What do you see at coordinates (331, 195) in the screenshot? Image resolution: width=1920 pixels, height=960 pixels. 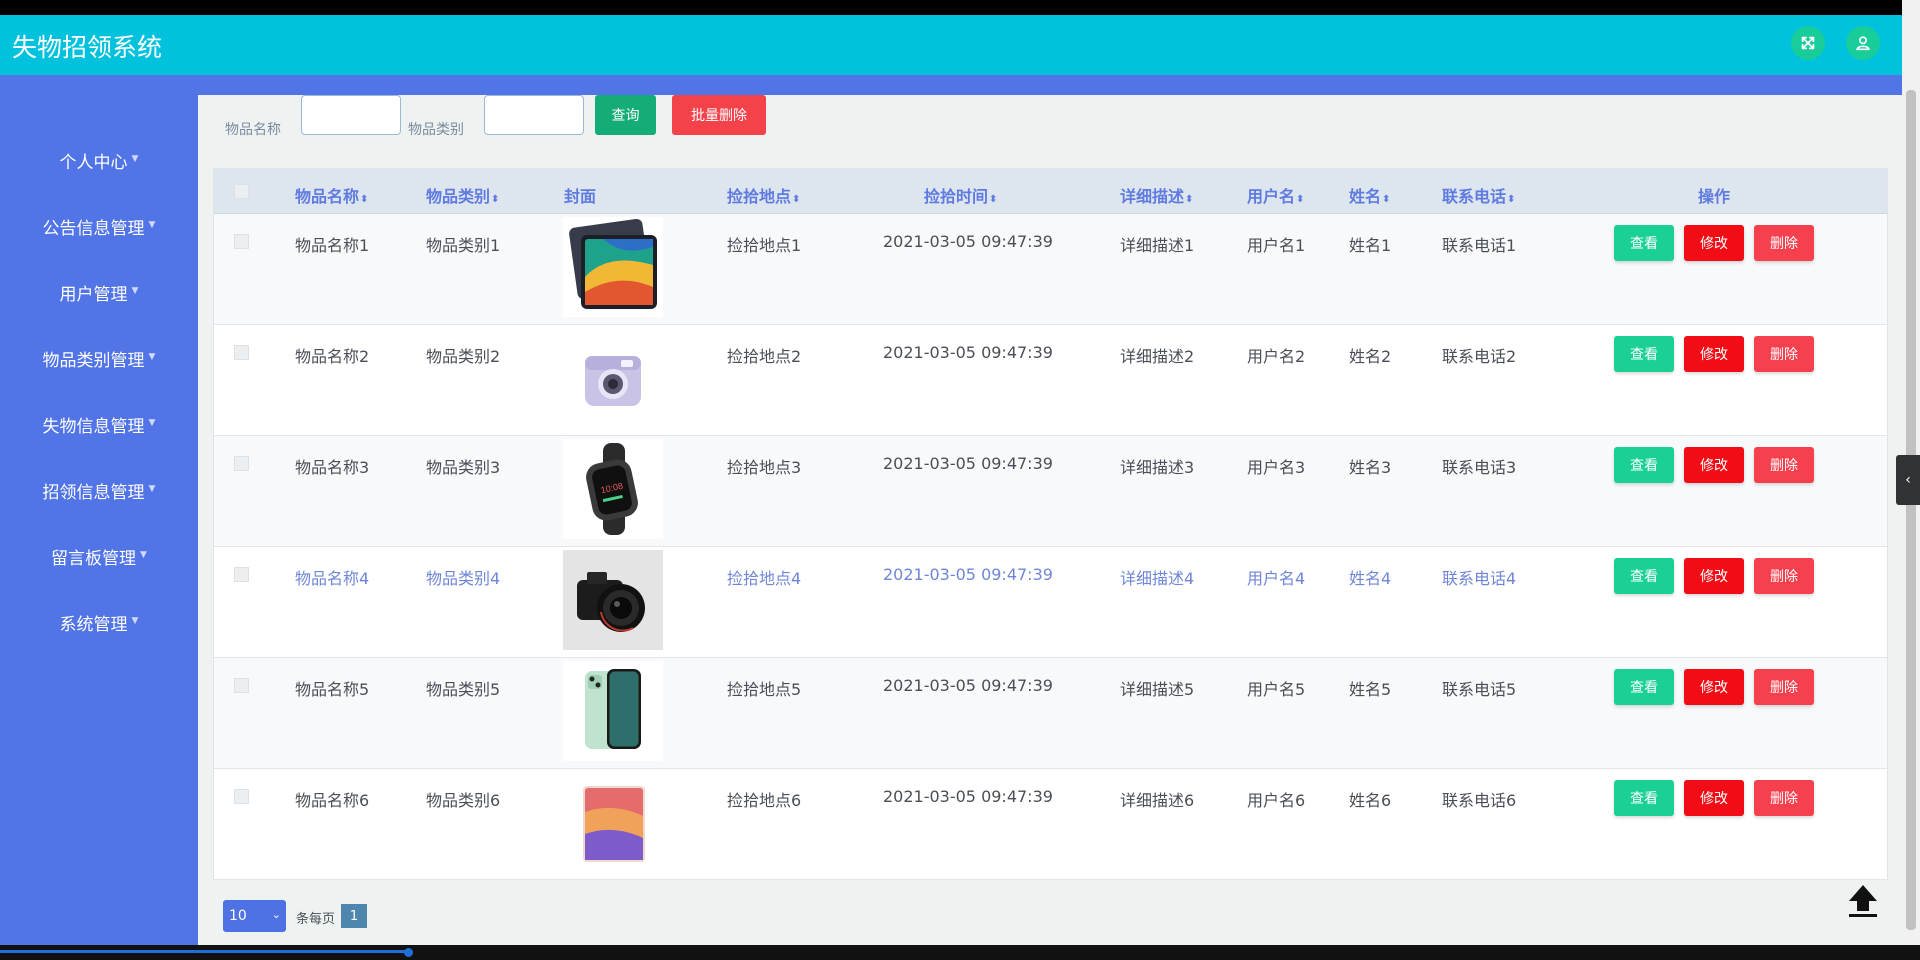 I see `column-header-item-name: 物品名称⬍` at bounding box center [331, 195].